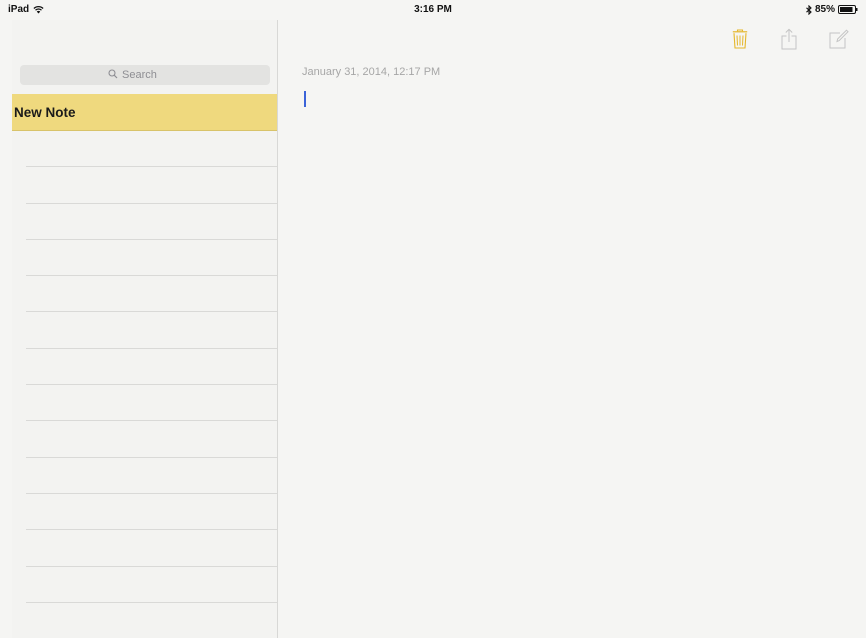  I want to click on note-date: January 31, 2014, 12:17 PM, so click(371, 72).